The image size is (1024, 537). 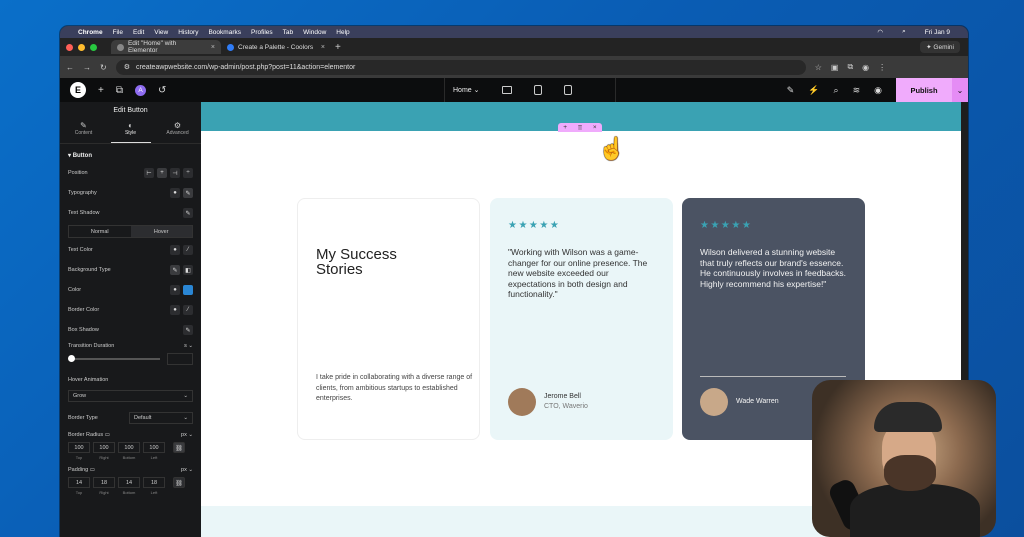 I want to click on wifi-icon: ◠, so click(x=880, y=32).